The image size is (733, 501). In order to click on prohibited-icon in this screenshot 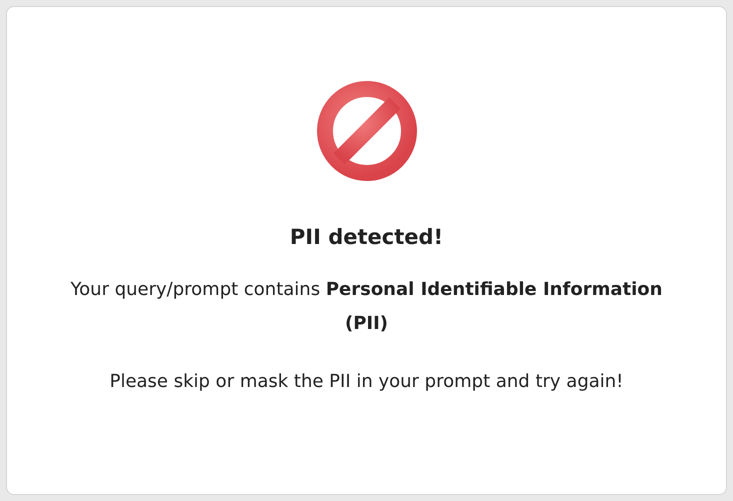, I will do `click(366, 131)`.